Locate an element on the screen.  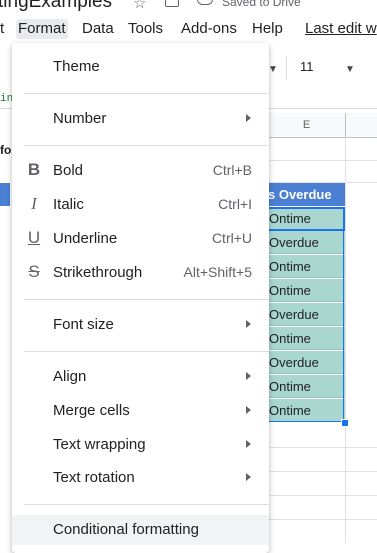
menu-item-strikethrough: S Strikethrough Alt+Shift+5 is located at coordinates (140, 273).